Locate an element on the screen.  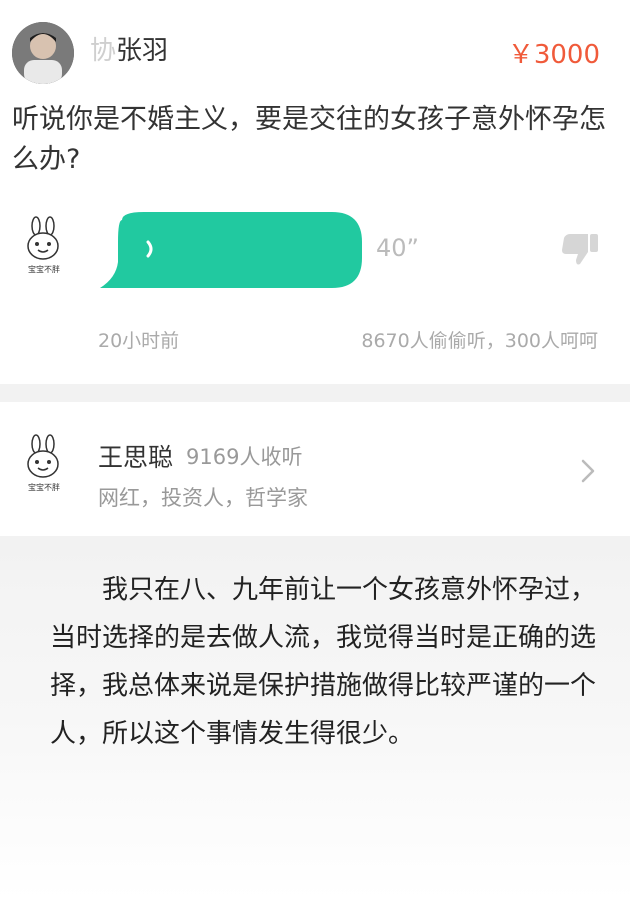
asker-name-text: 张羽 is located at coordinates (142, 51).